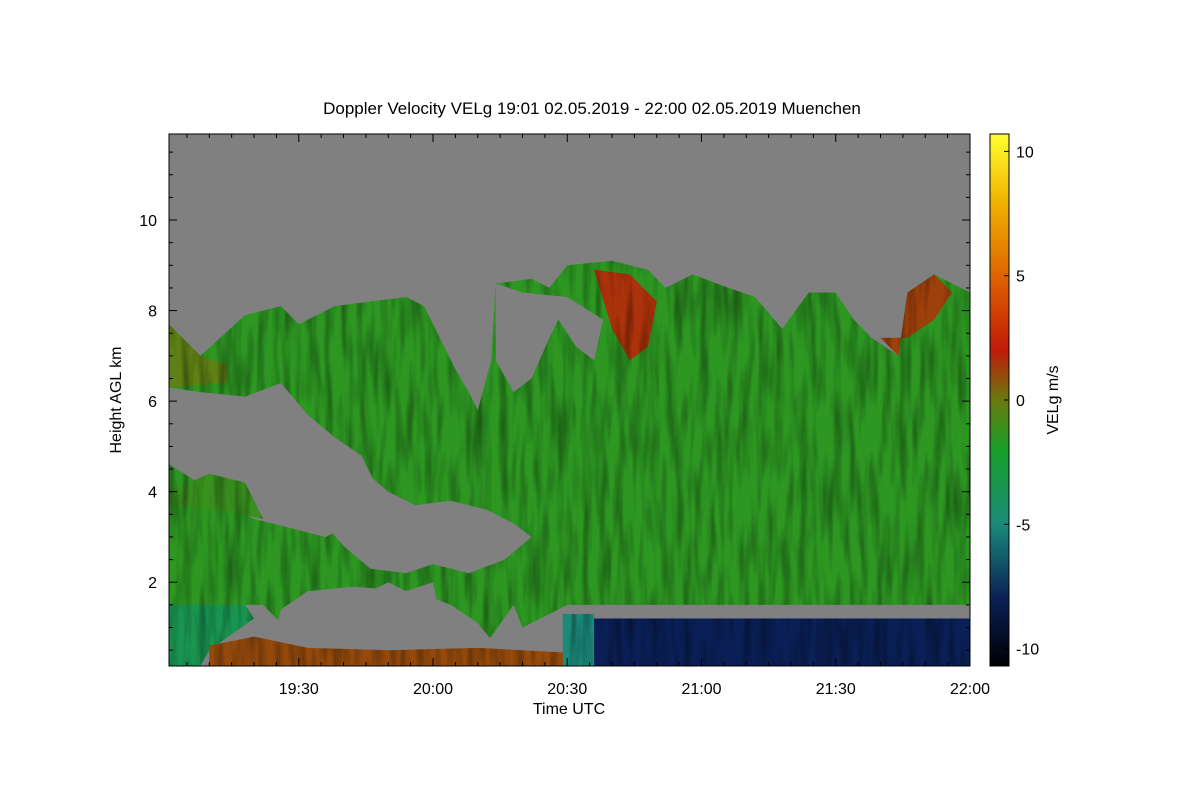  Describe the element at coordinates (152, 312) in the screenshot. I see `y-tick-label: 8` at that location.